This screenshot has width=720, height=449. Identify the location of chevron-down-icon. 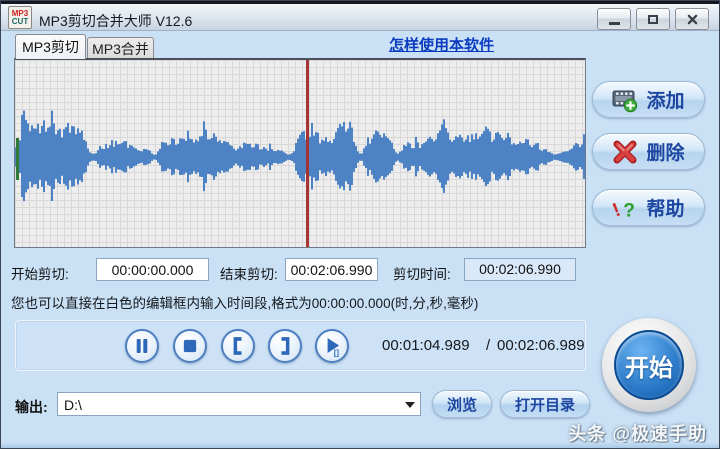
(410, 405).